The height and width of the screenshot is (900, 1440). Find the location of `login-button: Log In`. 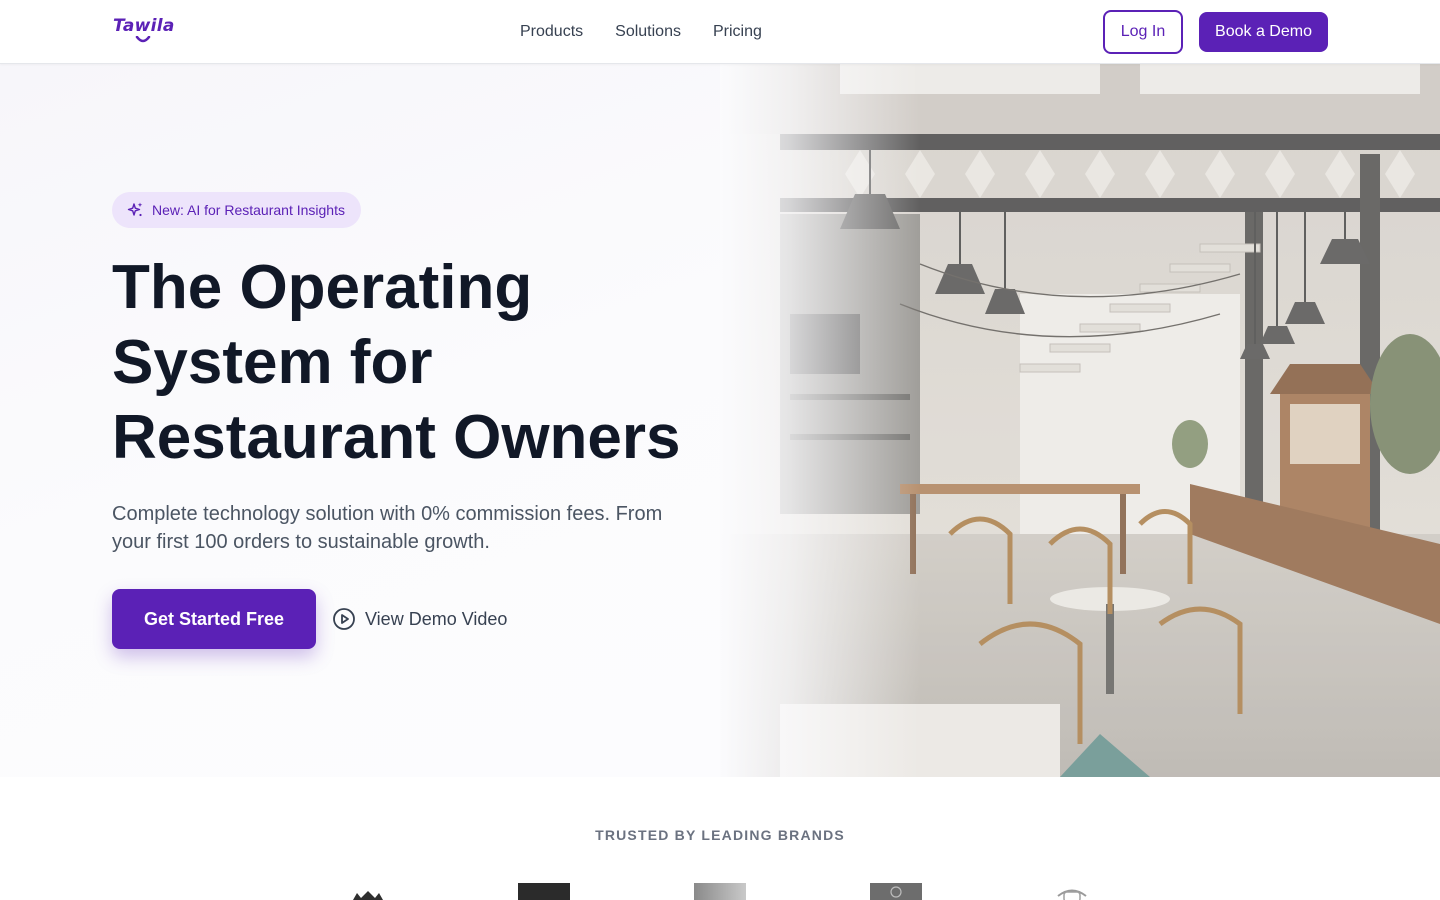

login-button: Log In is located at coordinates (1143, 32).